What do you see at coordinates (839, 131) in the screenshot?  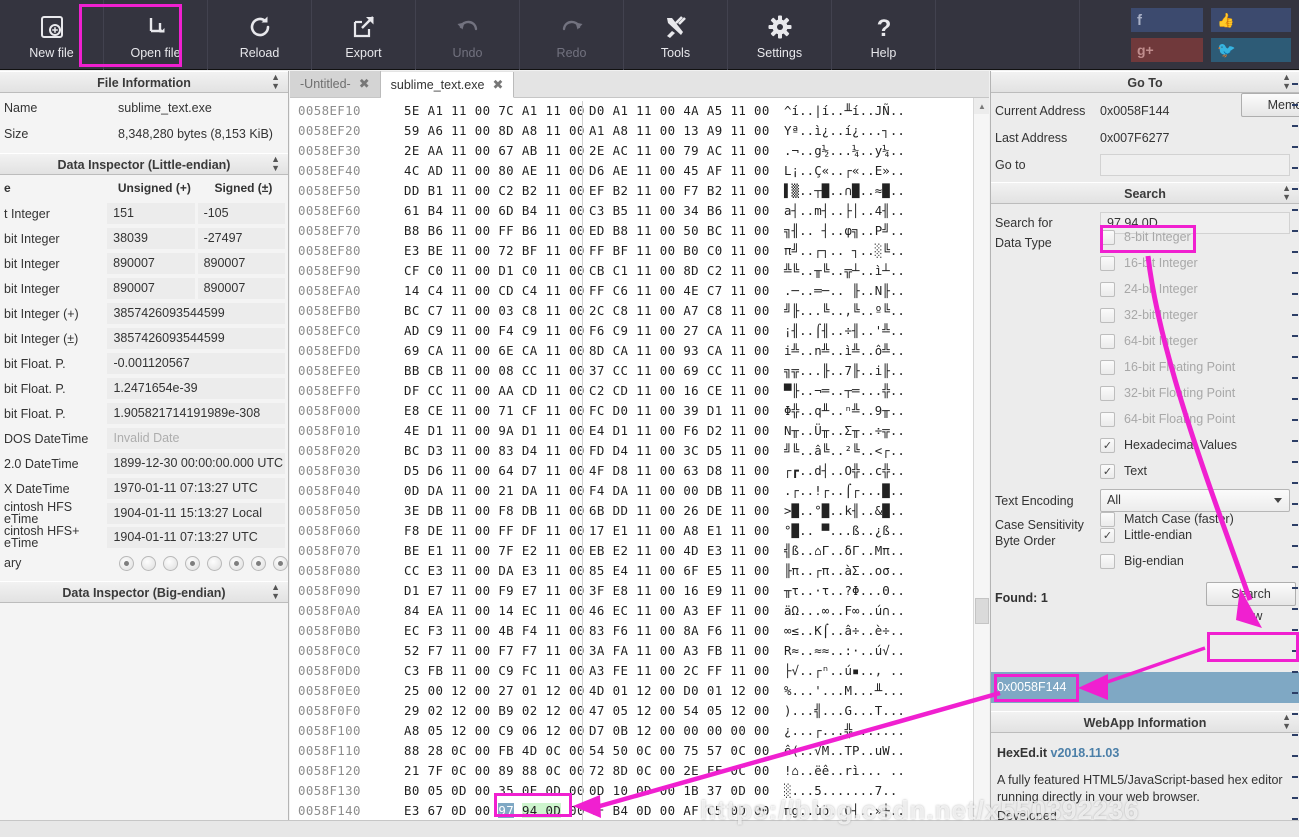 I see `hex-ascii: Yª..ì¿..í¿...┐..` at bounding box center [839, 131].